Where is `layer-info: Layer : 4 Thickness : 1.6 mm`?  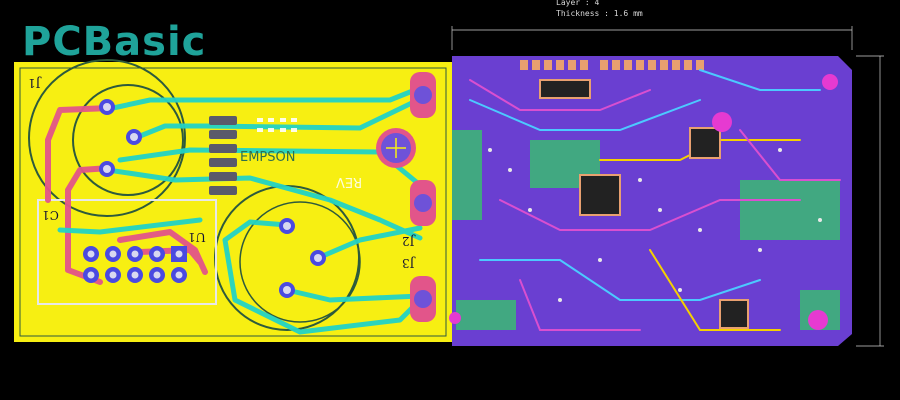
layer-info: Layer : 4 Thickness : 1.6 mm is located at coordinates (599, 9).